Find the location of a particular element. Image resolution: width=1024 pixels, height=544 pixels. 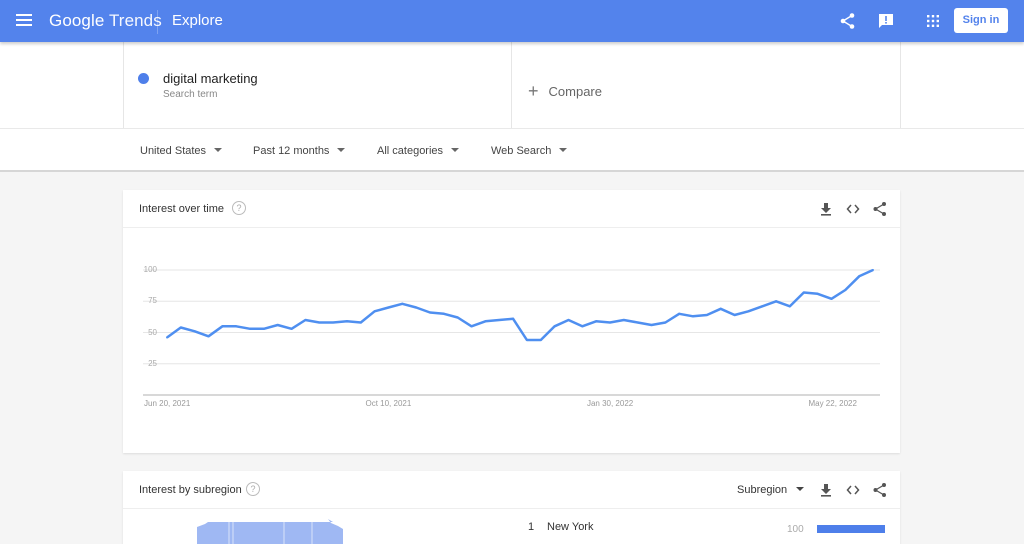

logo-trends: Trends is located at coordinates (135, 20).